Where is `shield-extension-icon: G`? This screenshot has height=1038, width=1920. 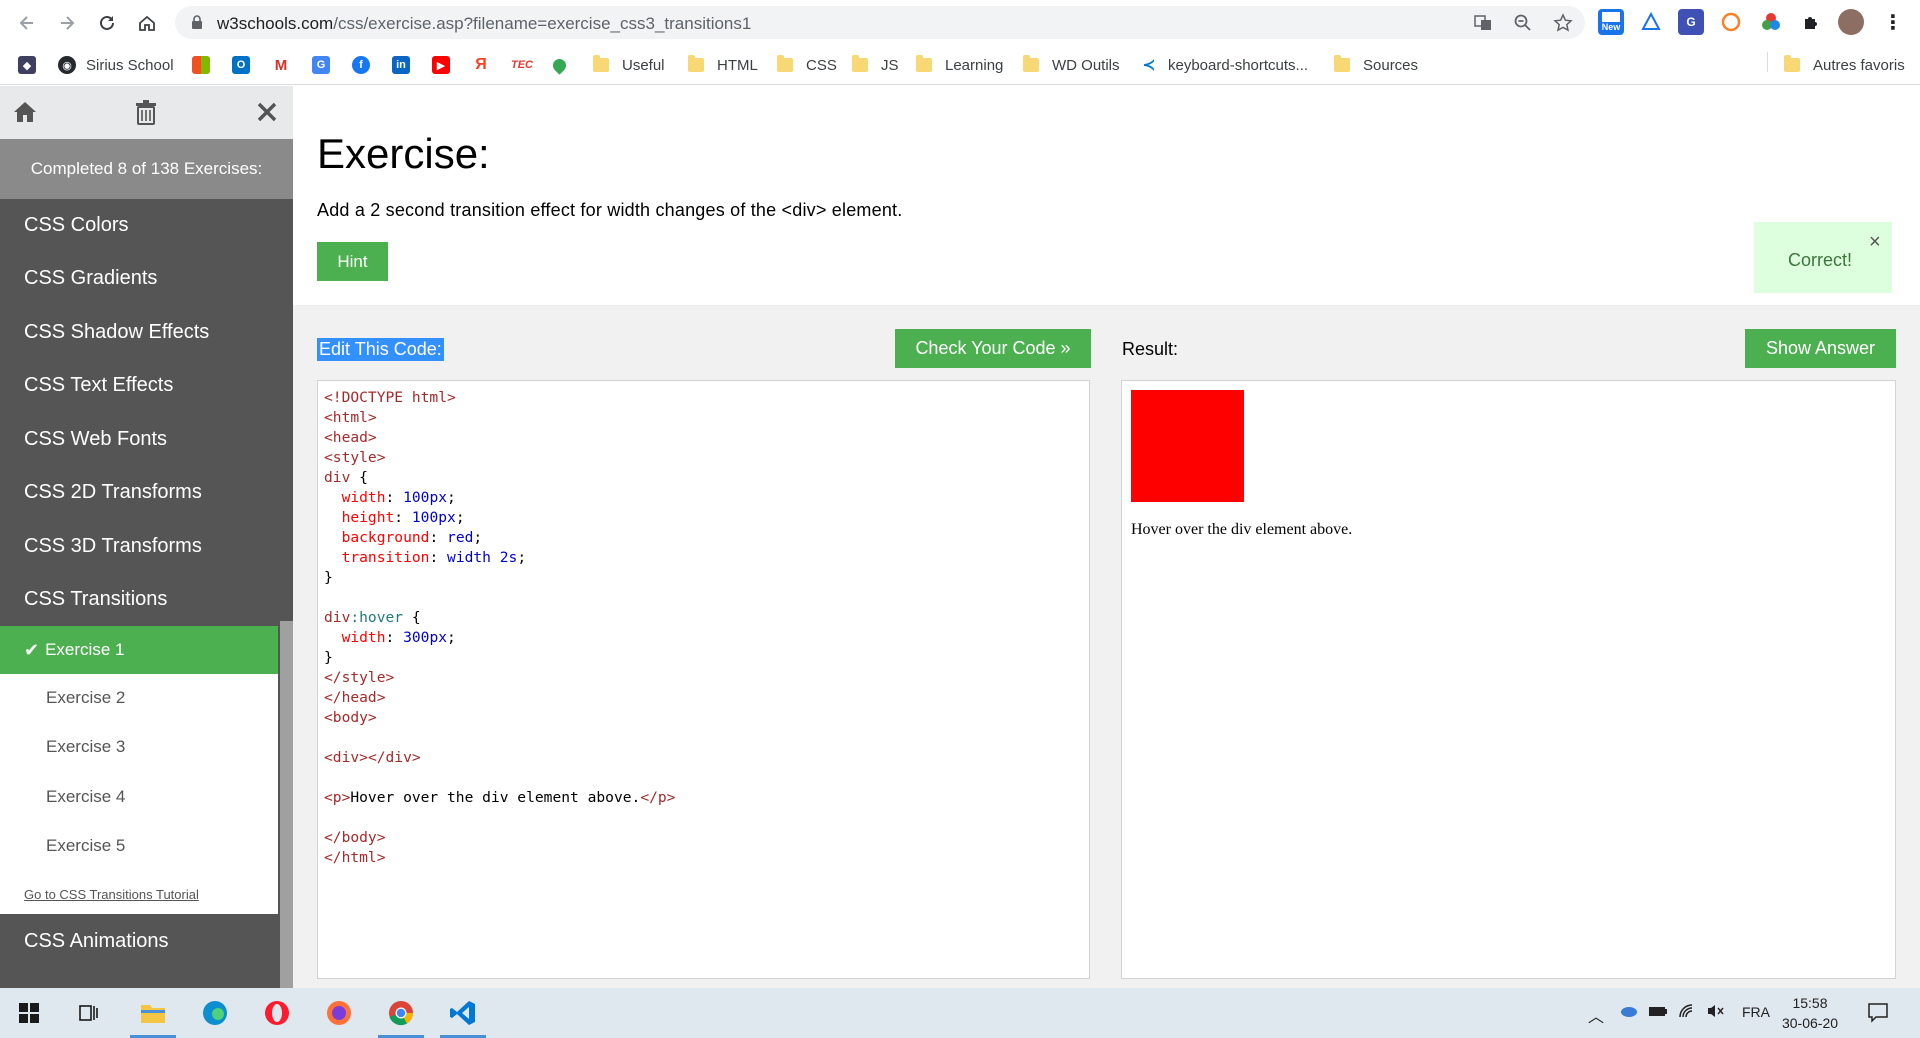 shield-extension-icon: G is located at coordinates (1691, 22).